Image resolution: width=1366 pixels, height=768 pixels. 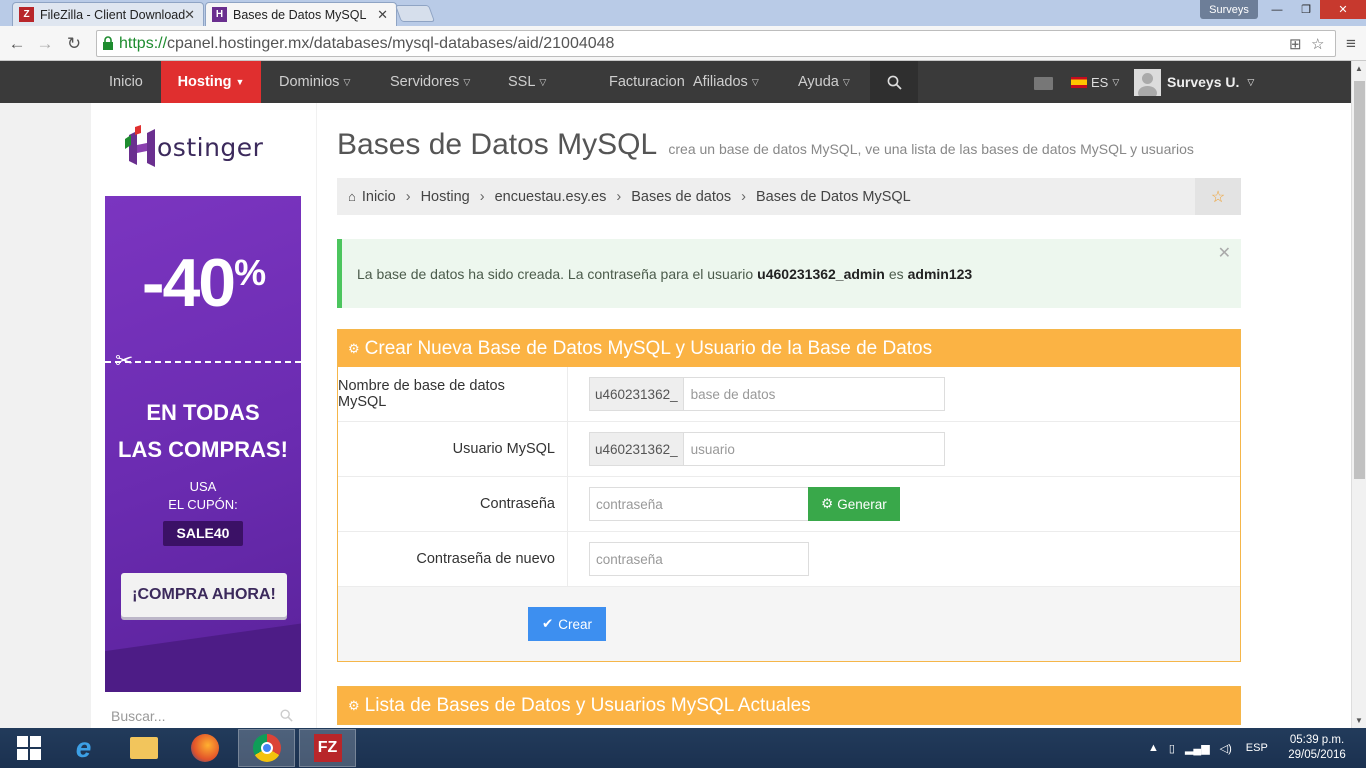 I want to click on password-repeat-field: contraseña, so click(x=699, y=559).